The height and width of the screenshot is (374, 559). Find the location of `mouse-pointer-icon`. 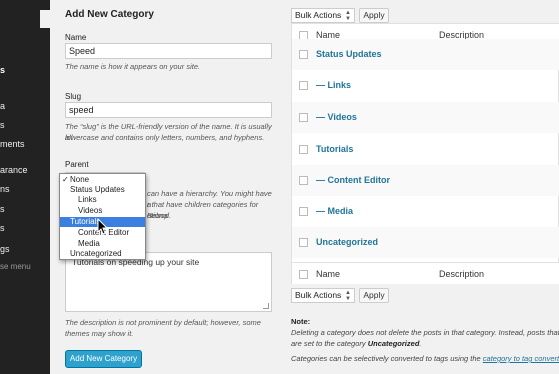

mouse-pointer-icon is located at coordinates (103, 226).